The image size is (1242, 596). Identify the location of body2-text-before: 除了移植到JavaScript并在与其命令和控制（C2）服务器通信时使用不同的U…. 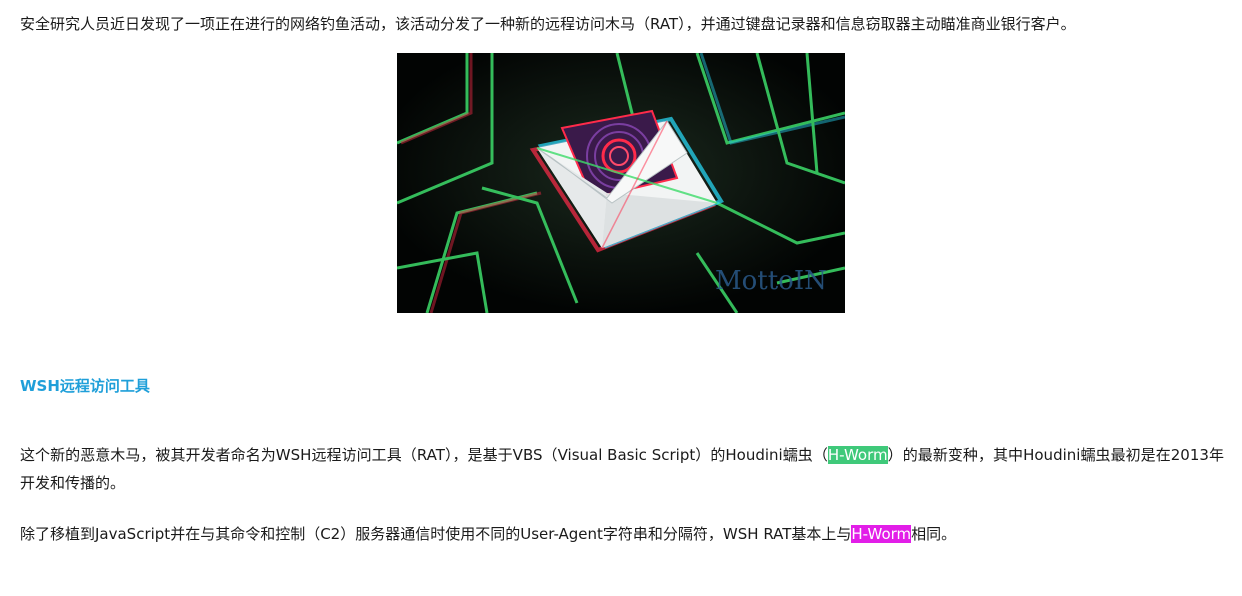
(436, 534).